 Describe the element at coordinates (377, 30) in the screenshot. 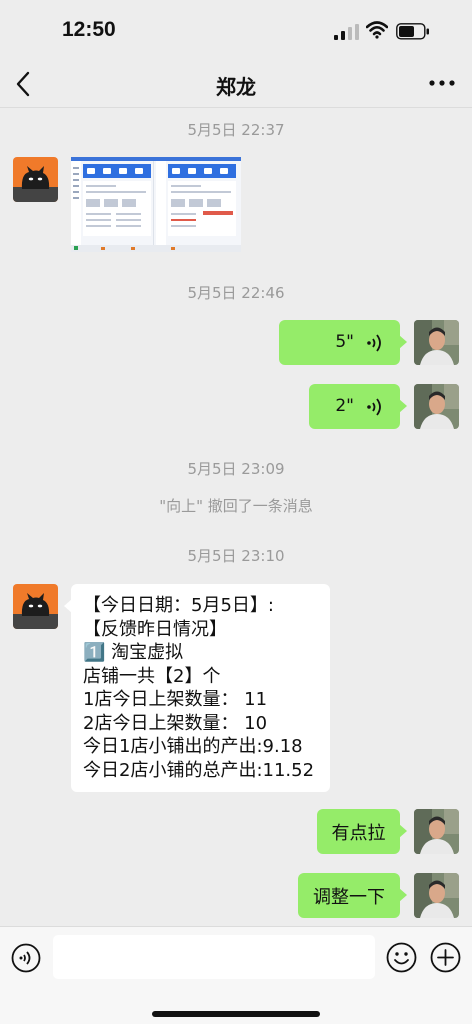

I see `wifi-icon` at that location.